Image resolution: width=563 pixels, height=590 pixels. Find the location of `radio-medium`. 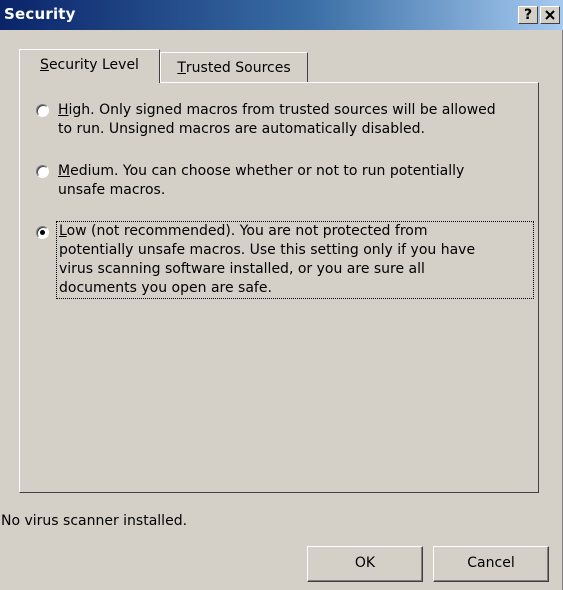

radio-medium is located at coordinates (42, 171).